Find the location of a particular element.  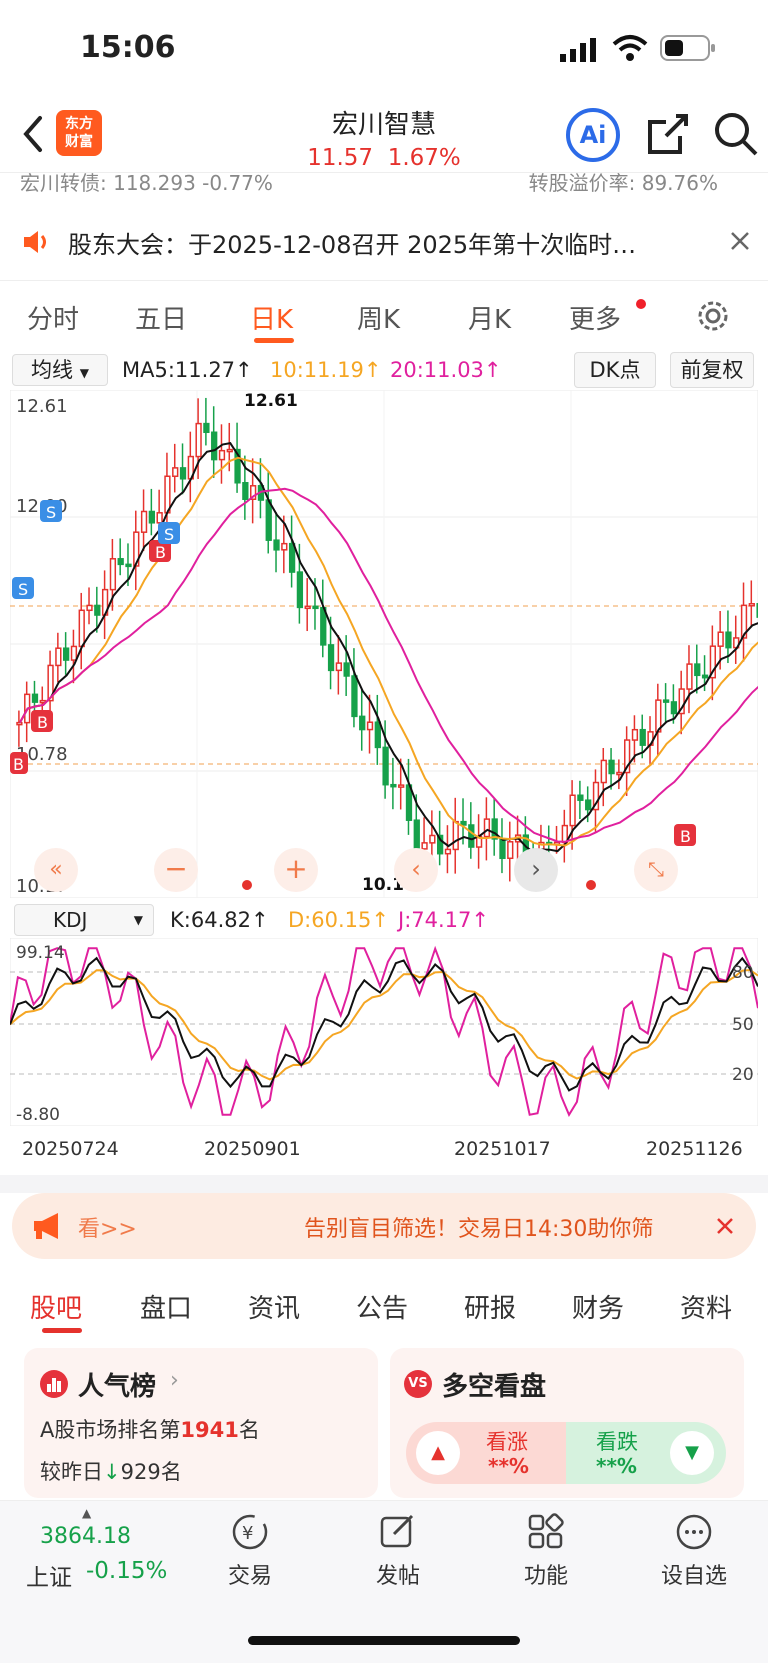

rank-value: 1941 is located at coordinates (209, 1430).